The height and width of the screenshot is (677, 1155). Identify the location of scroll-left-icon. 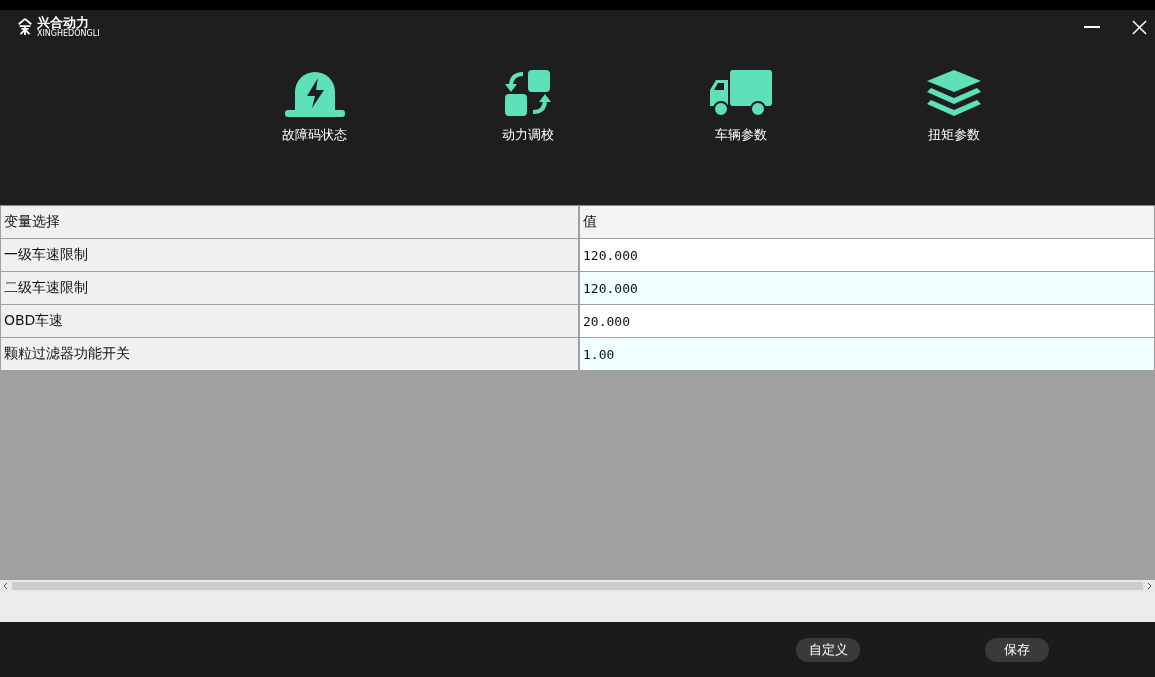
(6, 586).